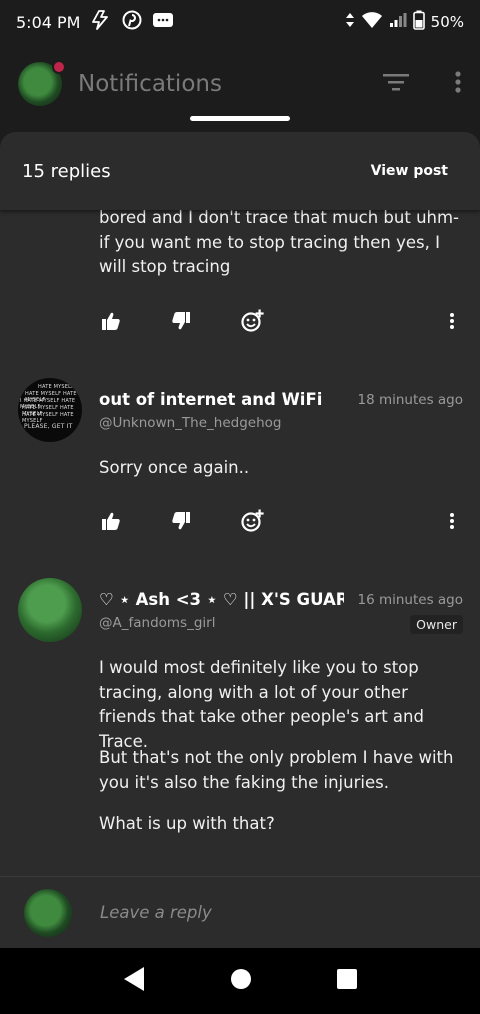  What do you see at coordinates (418, 22) in the screenshot?
I see `battery-icon` at bounding box center [418, 22].